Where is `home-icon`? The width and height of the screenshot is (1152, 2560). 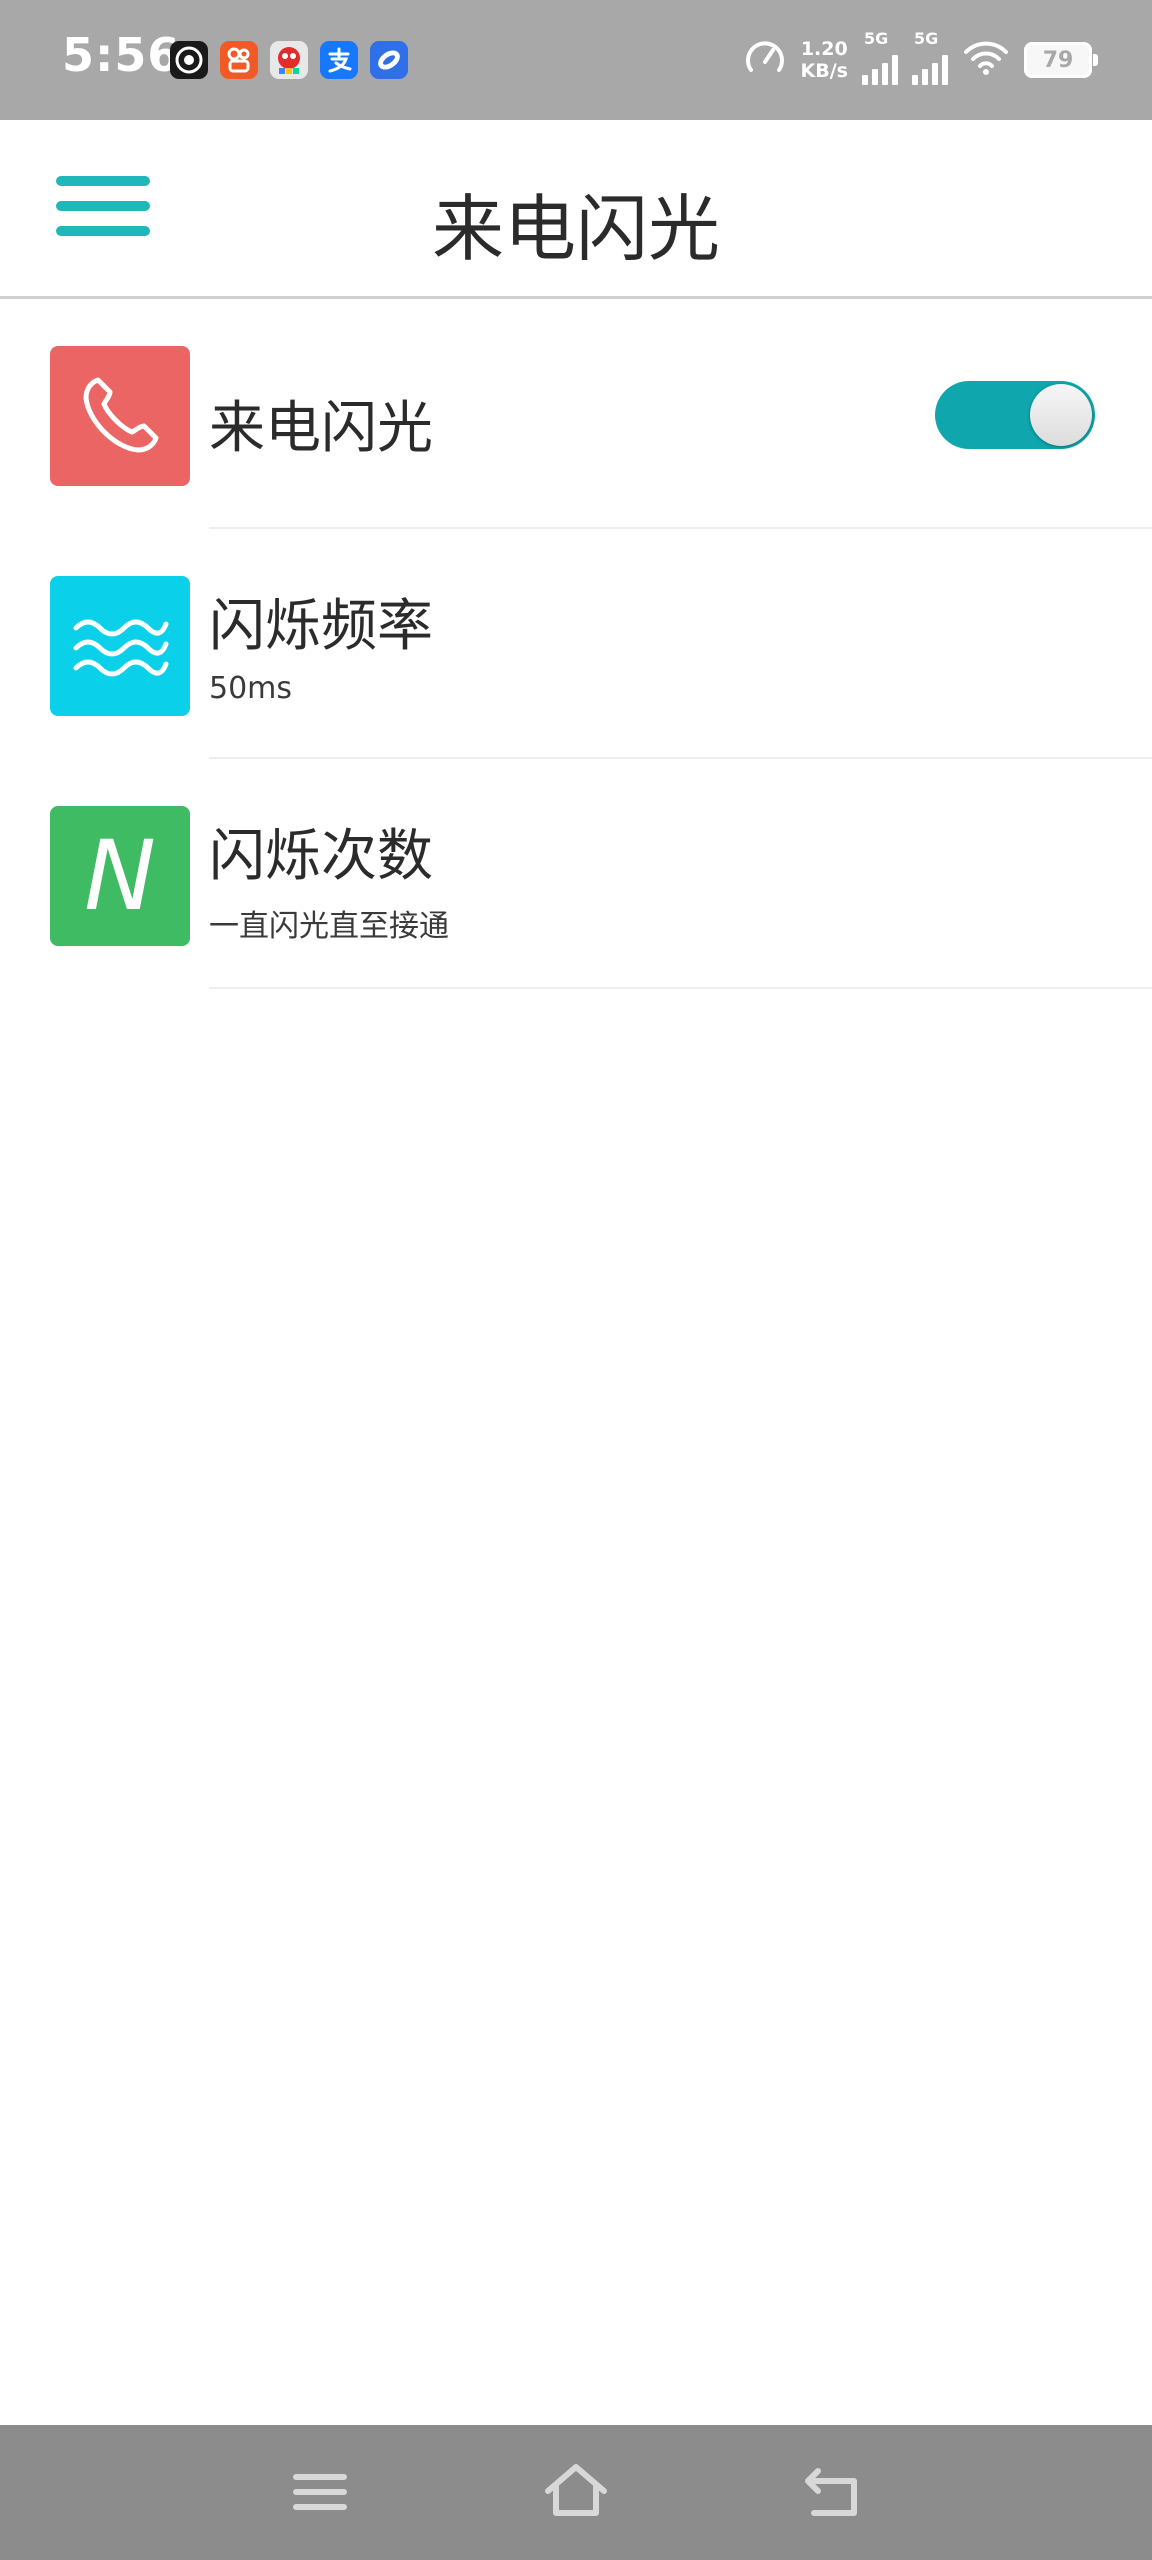
home-icon is located at coordinates (576, 2490).